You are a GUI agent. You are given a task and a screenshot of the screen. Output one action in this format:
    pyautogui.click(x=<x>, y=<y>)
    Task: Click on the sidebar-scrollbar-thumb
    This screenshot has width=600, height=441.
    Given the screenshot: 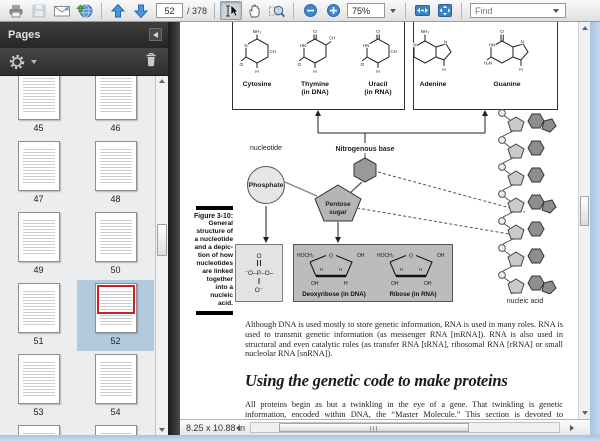 What is the action you would take?
    pyautogui.click(x=162, y=240)
    